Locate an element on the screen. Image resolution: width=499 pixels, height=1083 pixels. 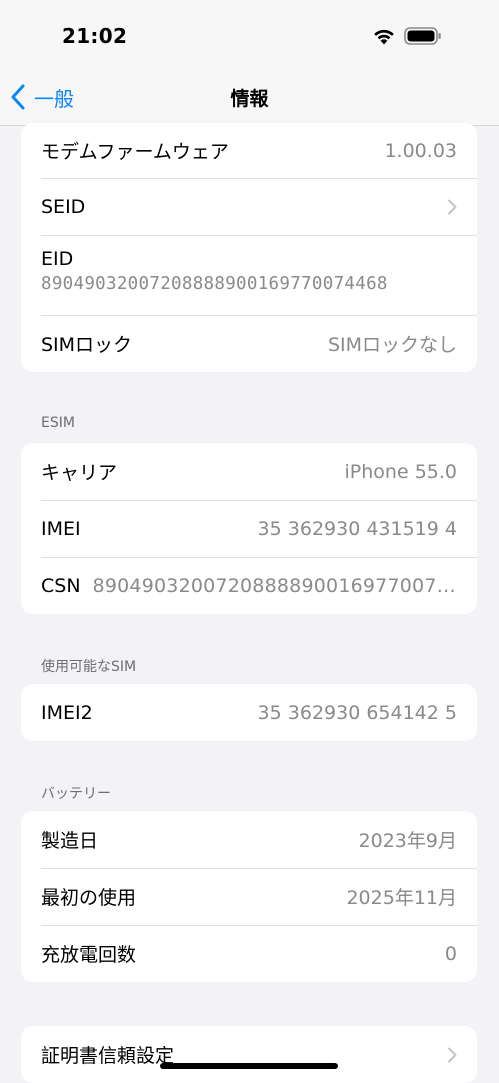
navigation-bar: 一般 情報 is located at coordinates (249, 99).